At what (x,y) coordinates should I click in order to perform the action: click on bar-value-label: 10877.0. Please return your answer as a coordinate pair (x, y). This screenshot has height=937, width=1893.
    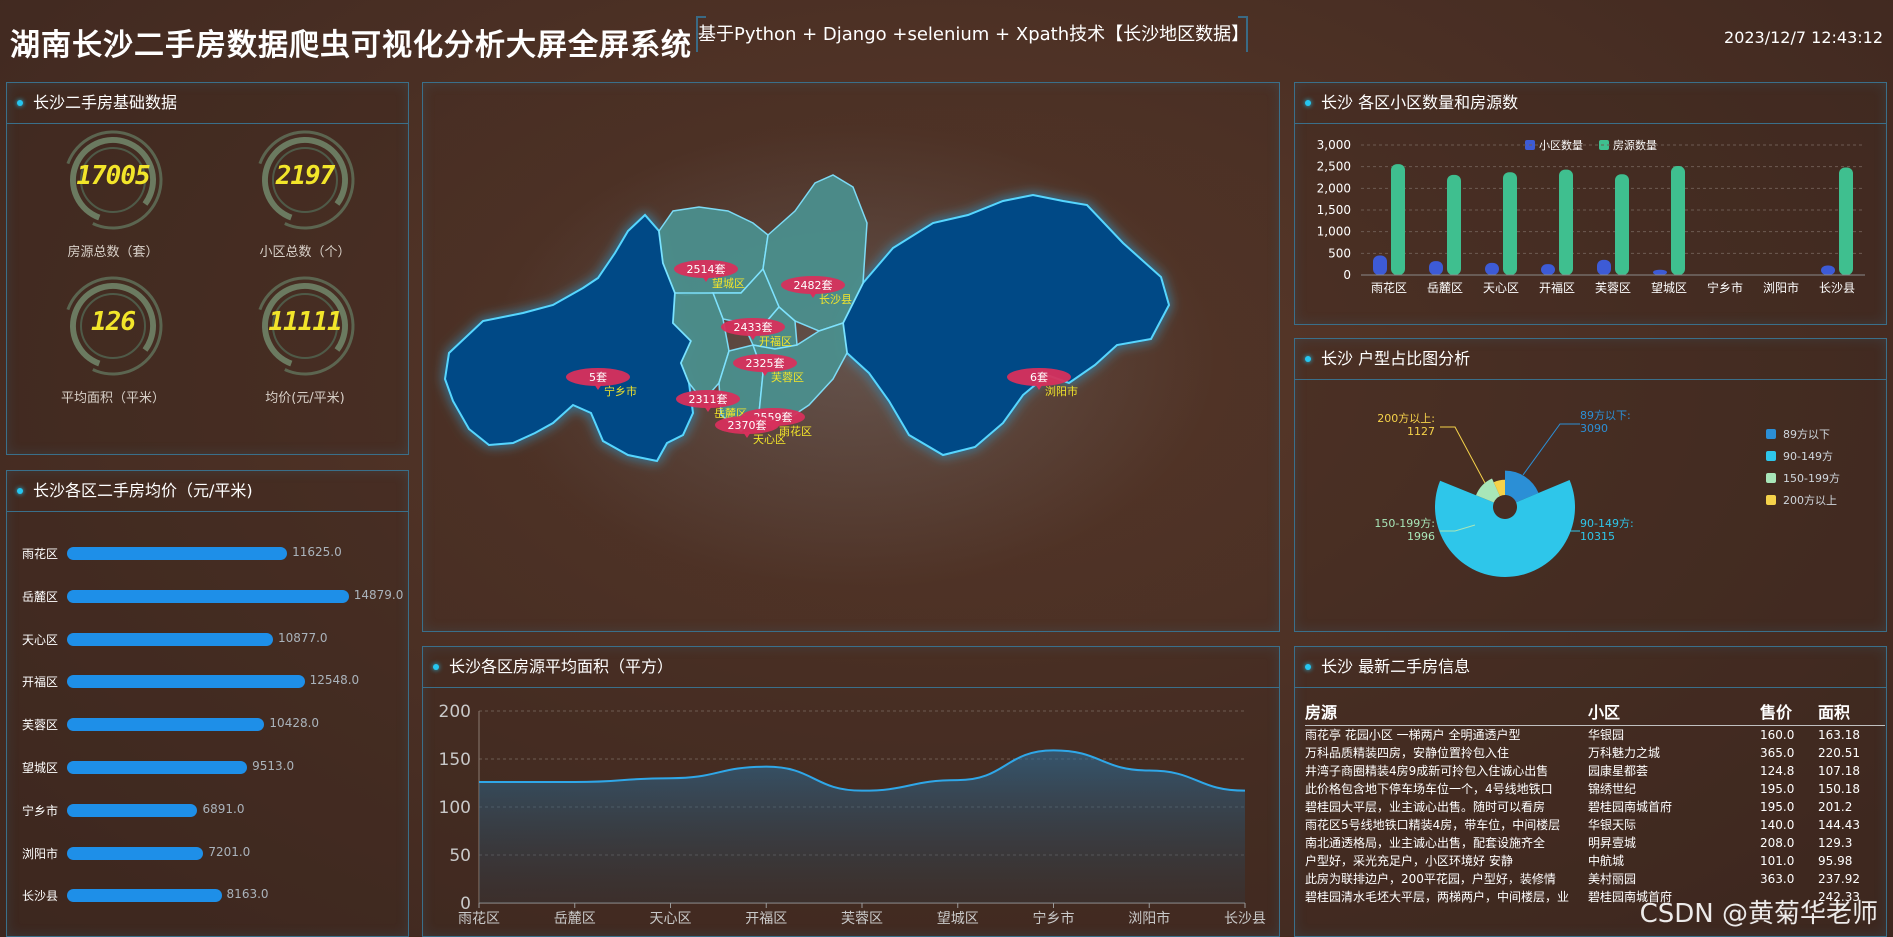
    Looking at the image, I should click on (302, 637).